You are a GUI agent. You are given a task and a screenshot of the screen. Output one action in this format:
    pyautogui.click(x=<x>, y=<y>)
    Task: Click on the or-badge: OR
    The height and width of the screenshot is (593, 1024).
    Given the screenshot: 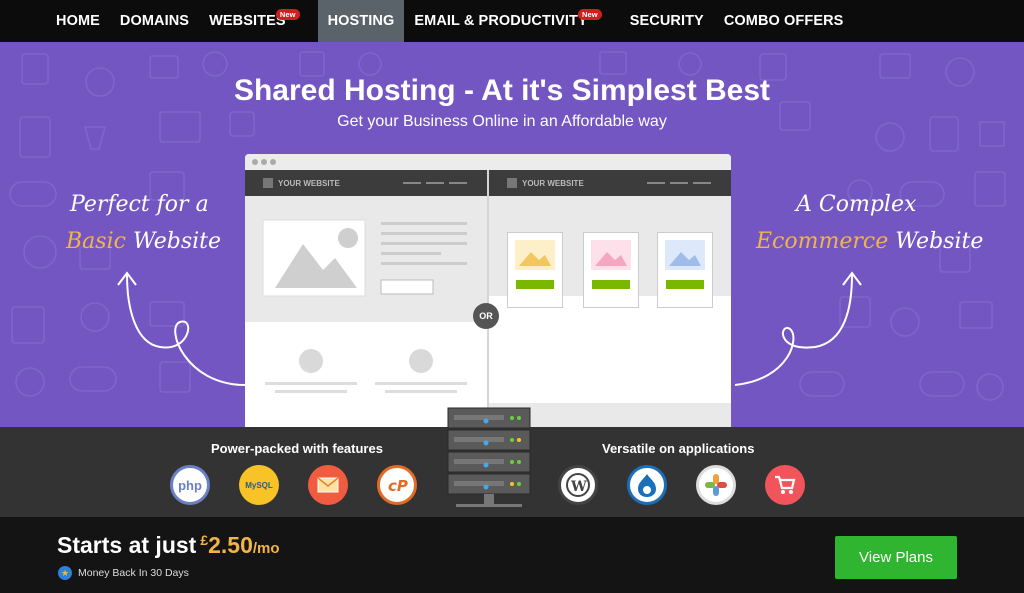 What is the action you would take?
    pyautogui.click(x=486, y=316)
    